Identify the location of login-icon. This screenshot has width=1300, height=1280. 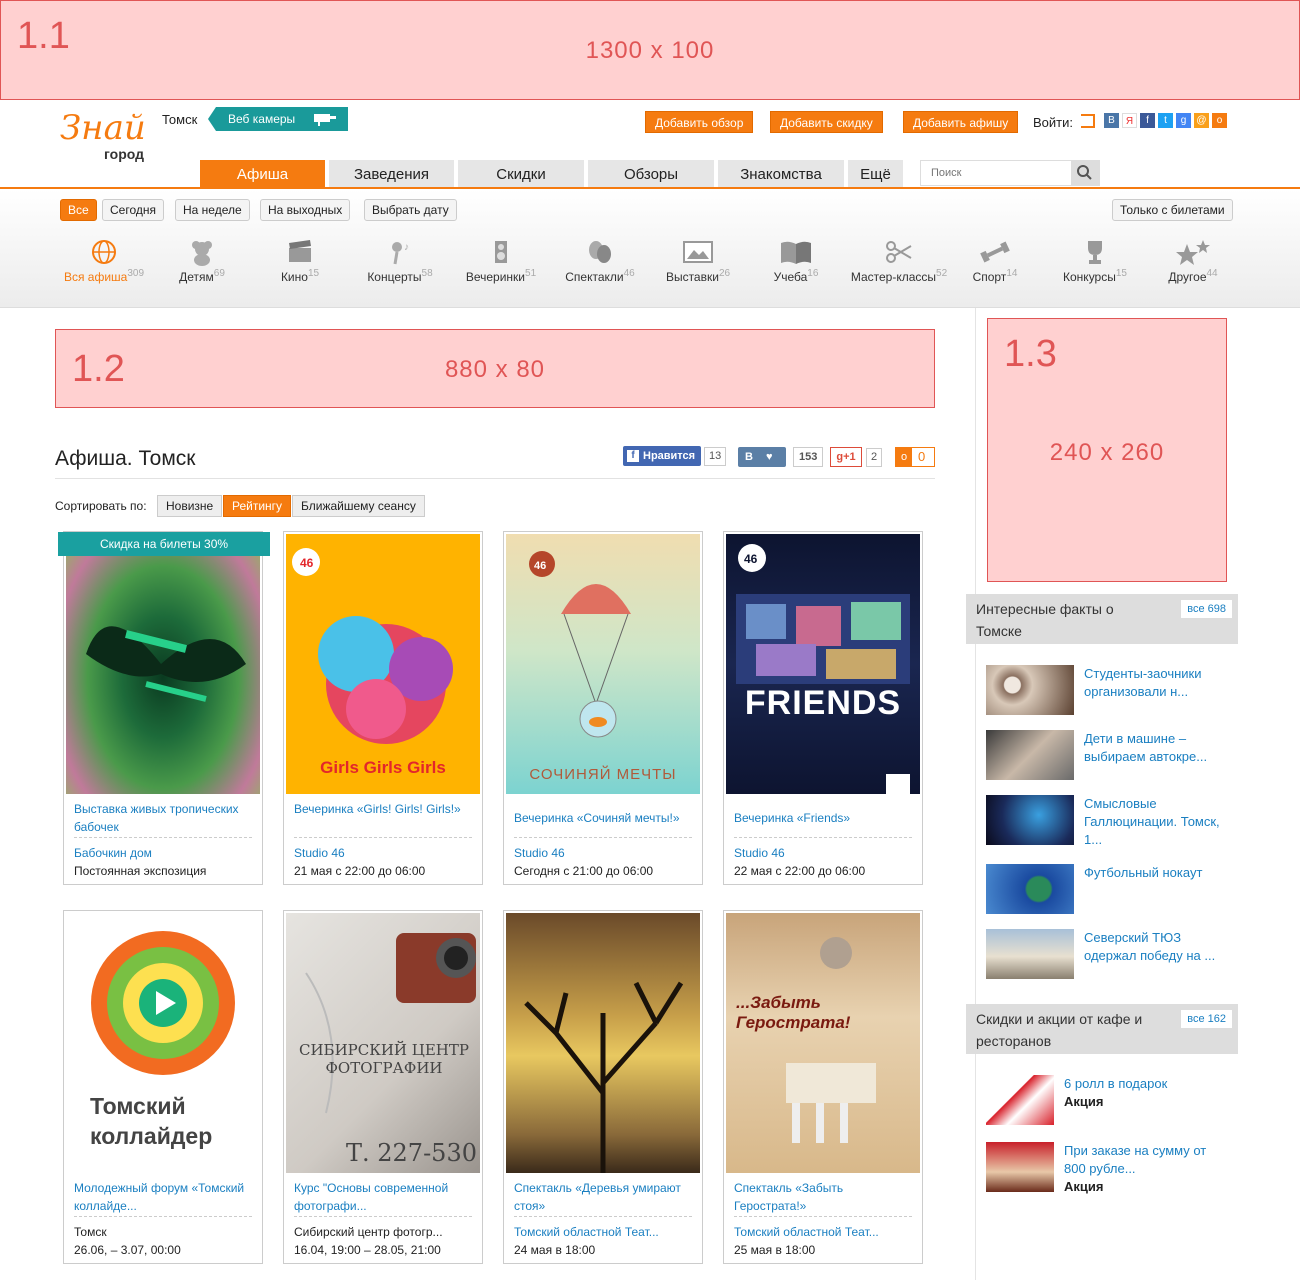
(1088, 121).